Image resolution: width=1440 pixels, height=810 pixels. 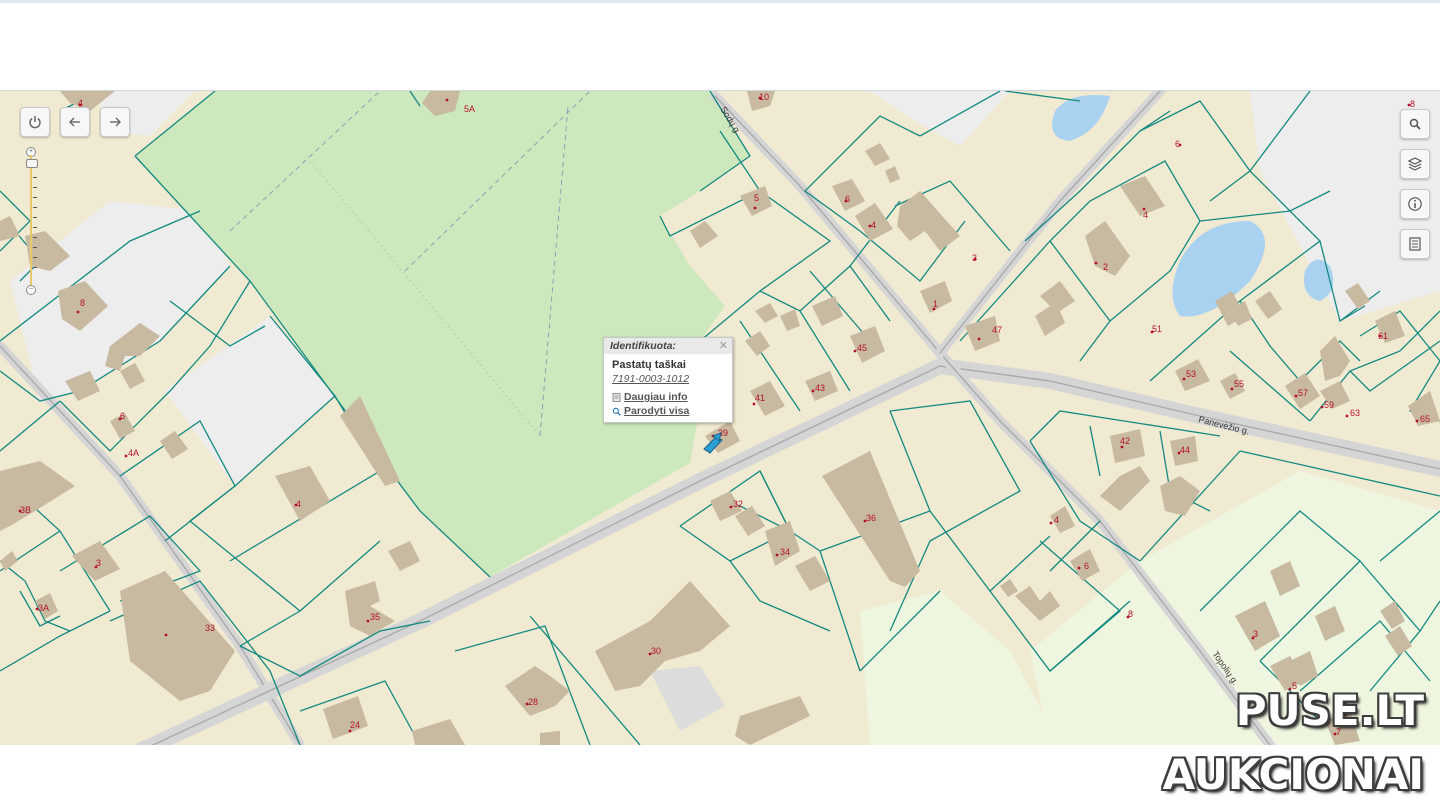 I want to click on zoom-slider: + −, so click(x=32, y=221).